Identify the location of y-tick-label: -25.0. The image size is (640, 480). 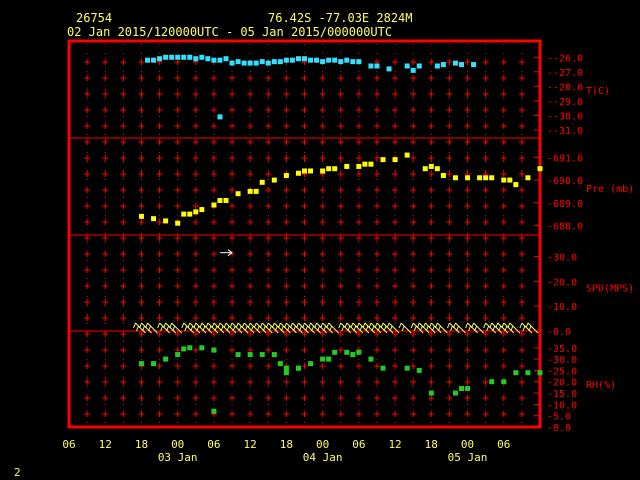
(562, 371).